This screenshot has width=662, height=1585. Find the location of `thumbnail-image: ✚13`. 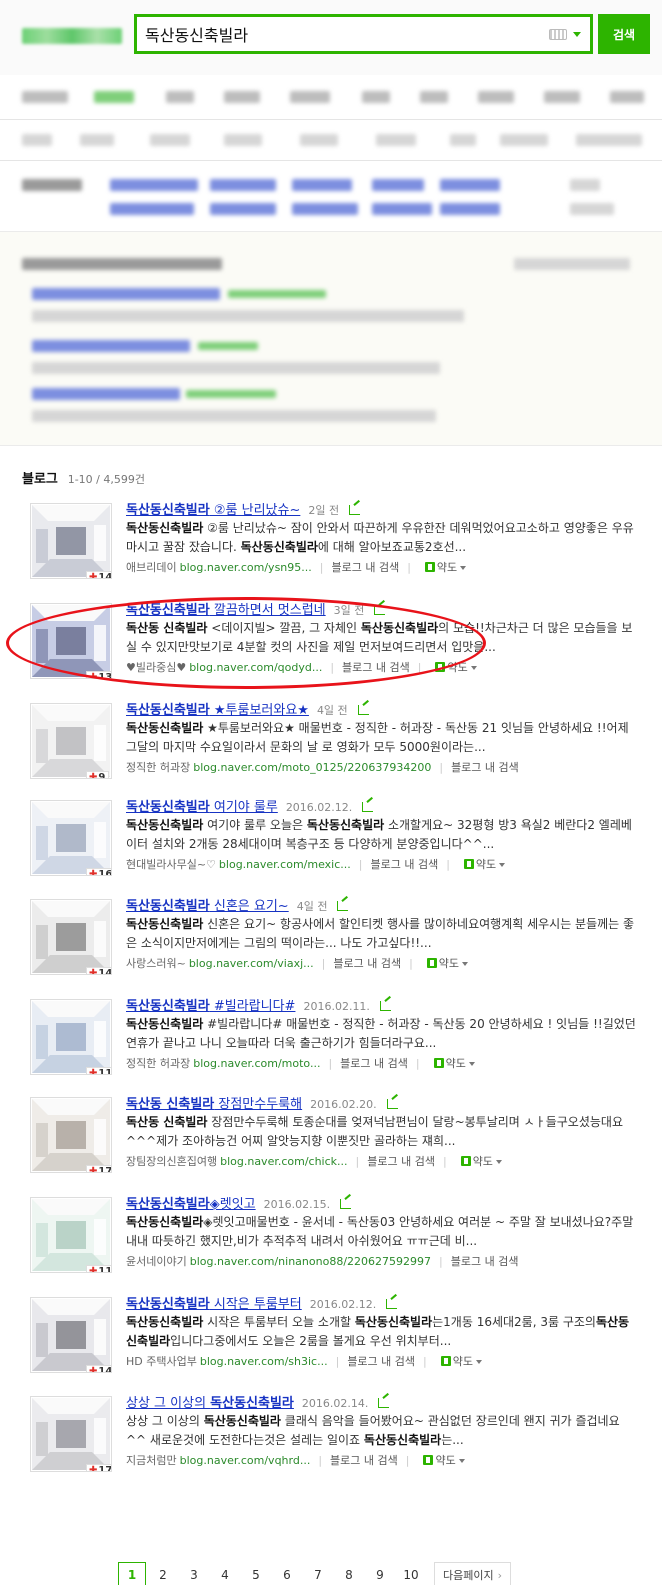

thumbnail-image: ✚13 is located at coordinates (71, 641).